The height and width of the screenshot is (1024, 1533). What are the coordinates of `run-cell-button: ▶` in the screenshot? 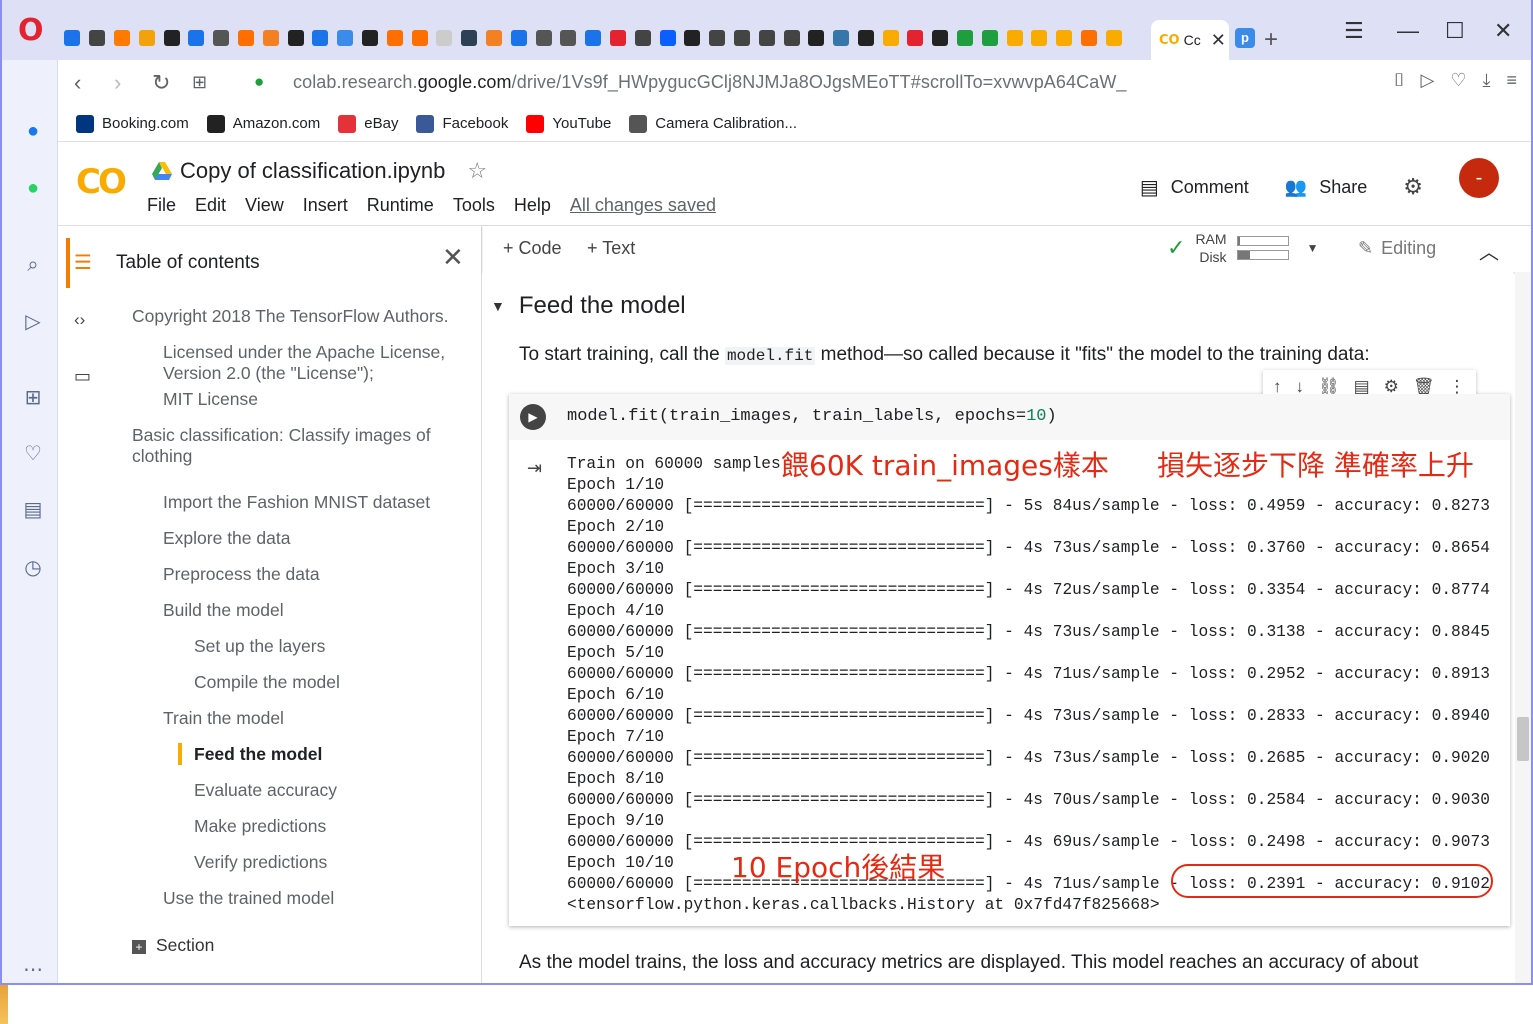 It's located at (533, 417).